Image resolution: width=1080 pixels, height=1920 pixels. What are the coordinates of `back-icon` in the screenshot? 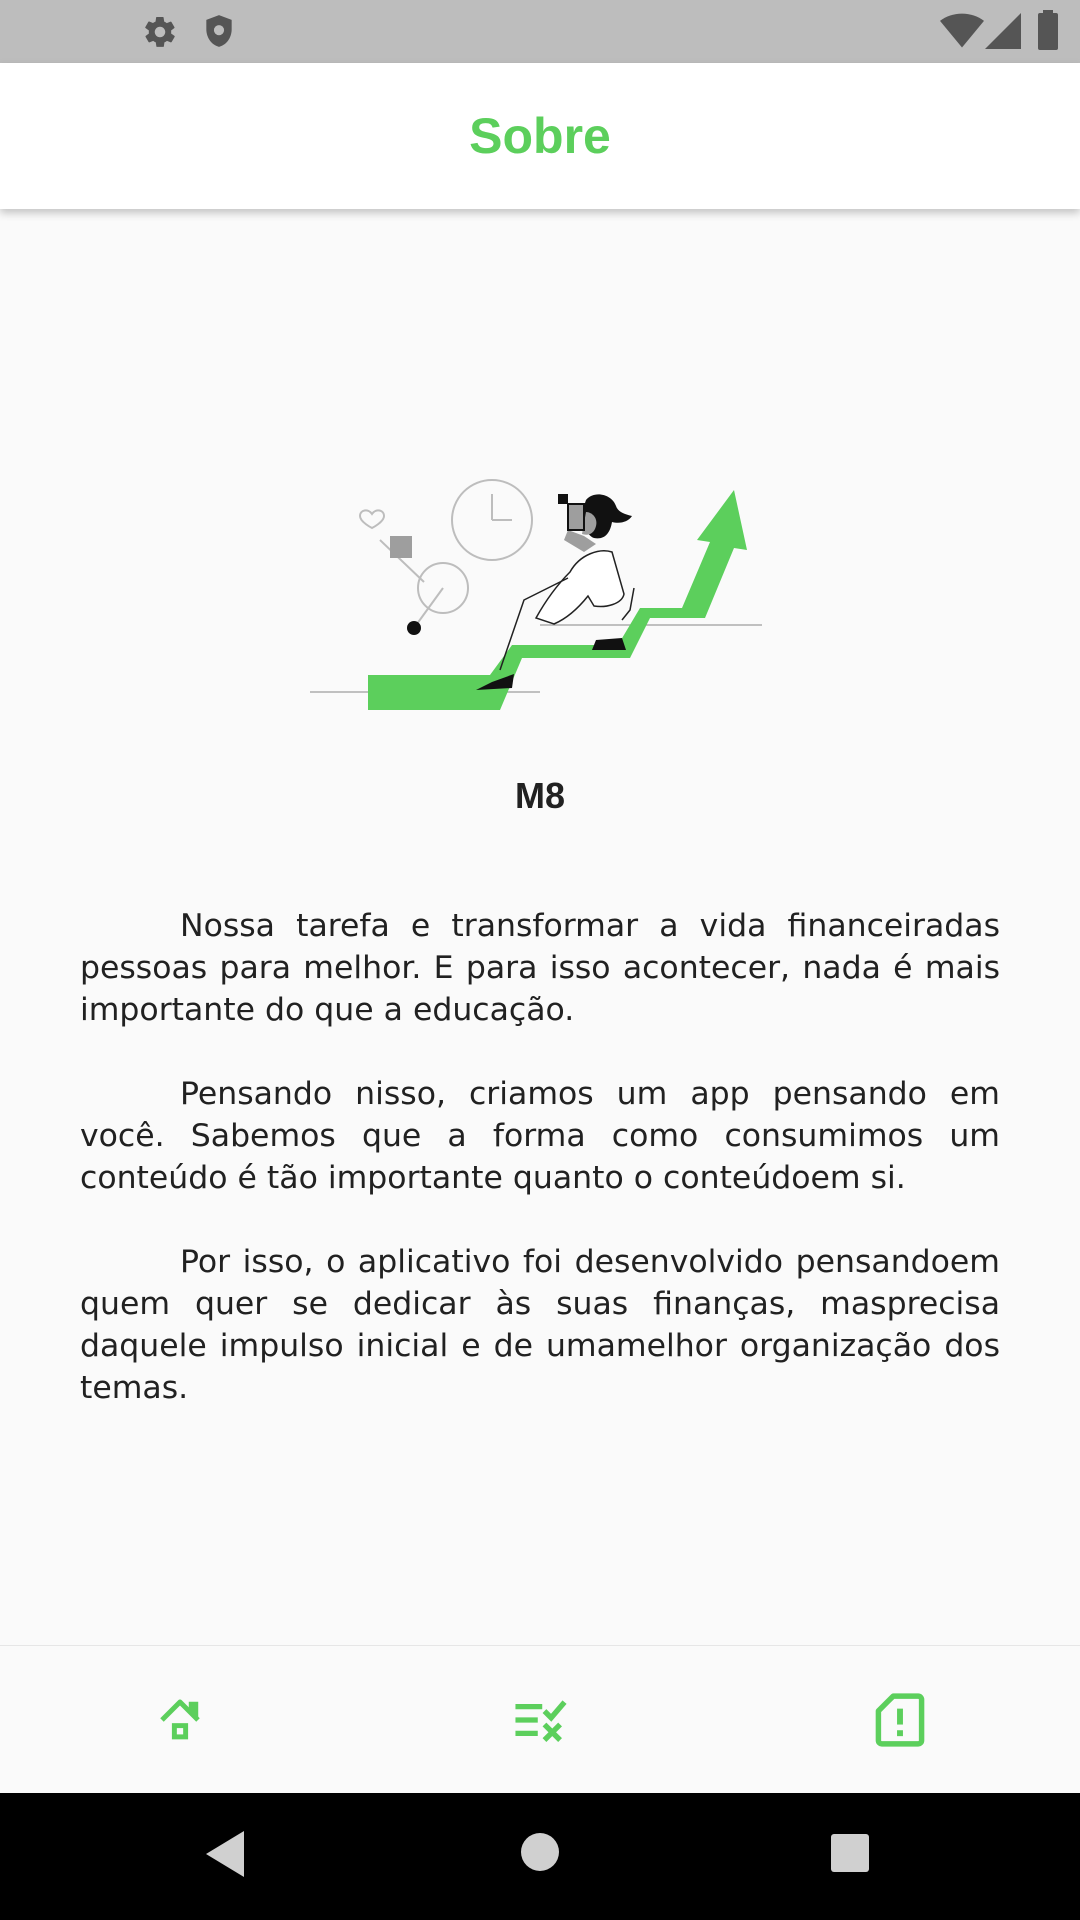 It's located at (225, 1854).